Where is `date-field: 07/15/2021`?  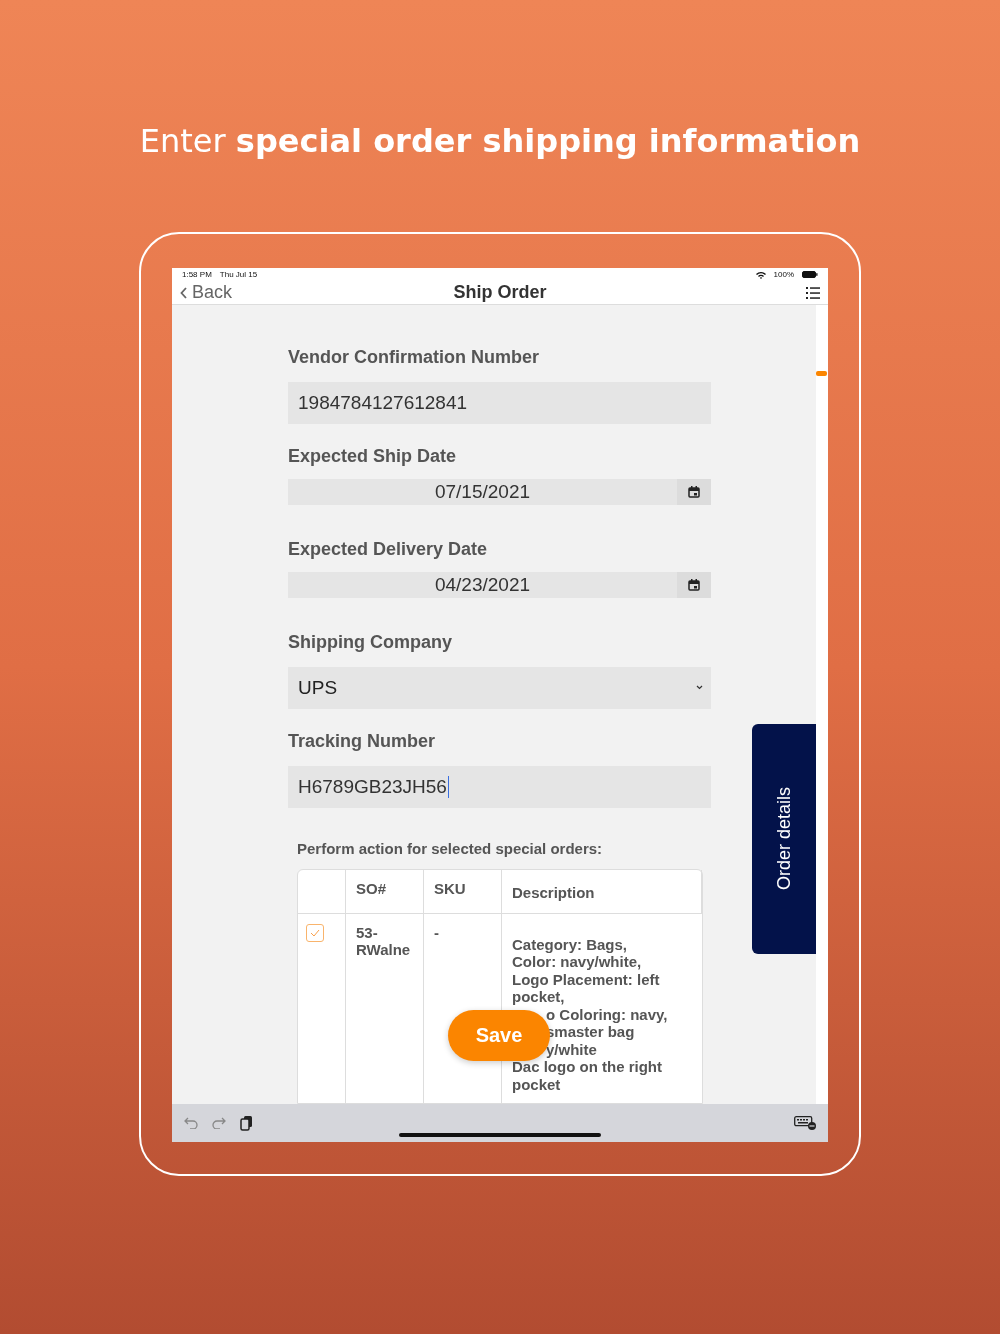
date-field: 07/15/2021 is located at coordinates (482, 491).